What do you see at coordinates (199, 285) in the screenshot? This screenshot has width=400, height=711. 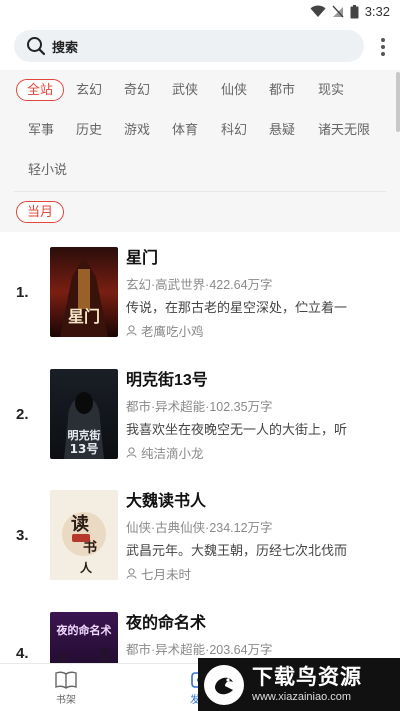 I see `book-meta: 玄幻·高武世界·422.64万字` at bounding box center [199, 285].